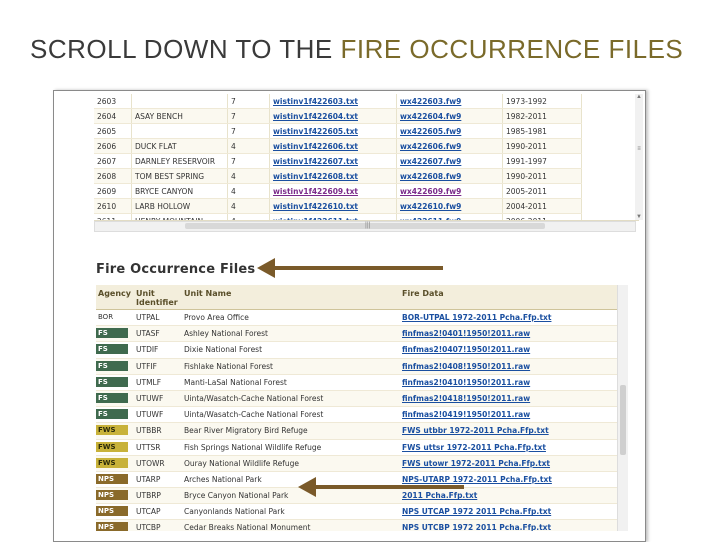  Describe the element at coordinates (179, 161) in the screenshot. I see `station-name: DARNLEY RESERVOIR` at that location.